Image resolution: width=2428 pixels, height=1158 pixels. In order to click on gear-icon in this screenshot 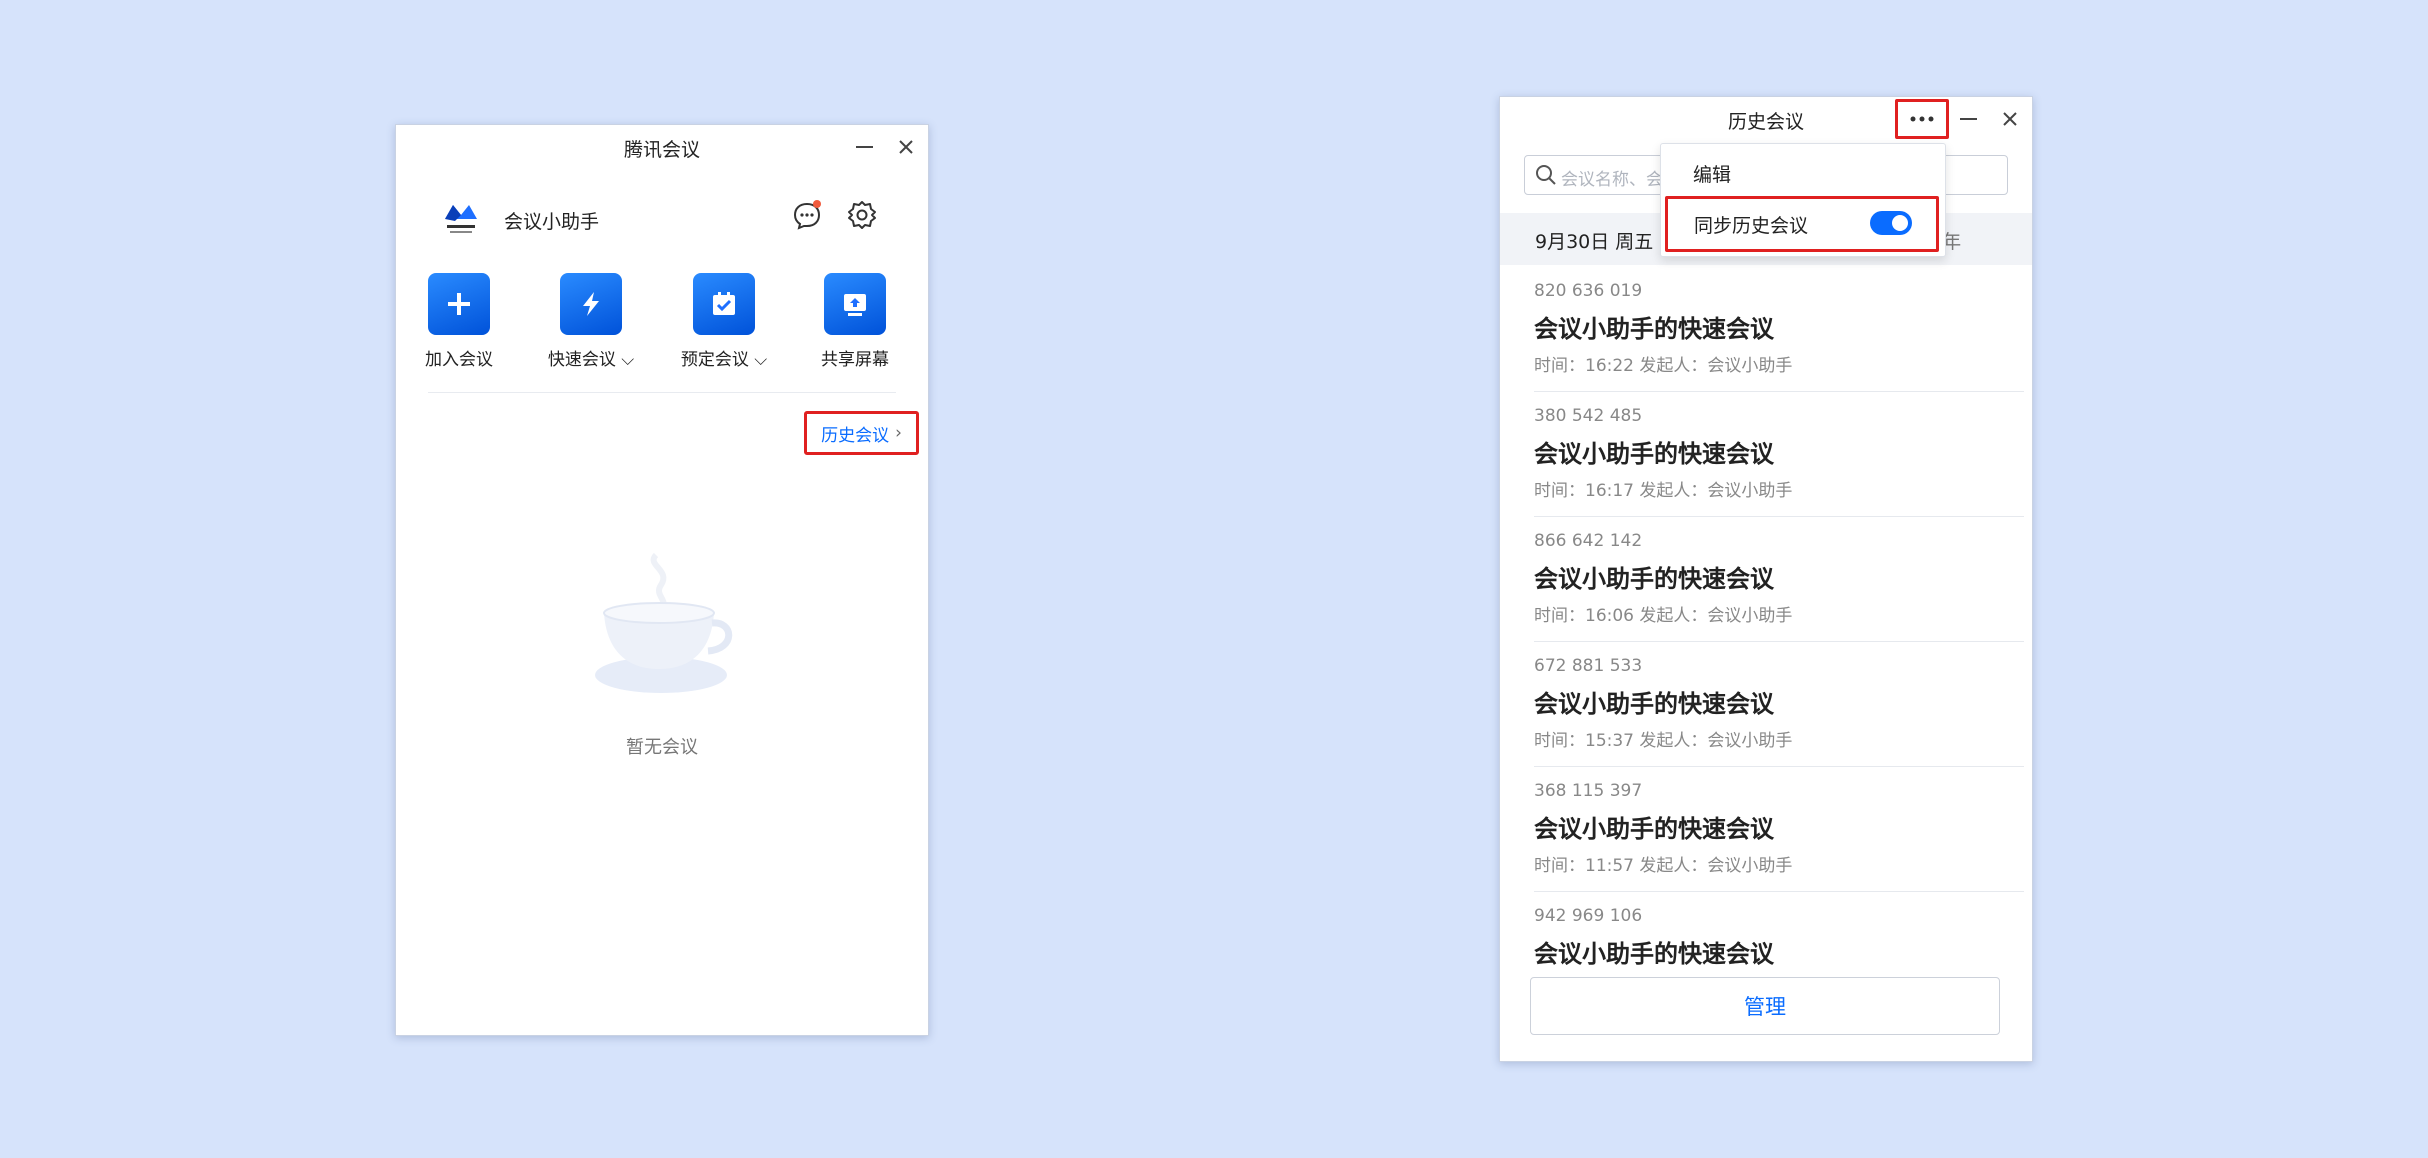, I will do `click(862, 215)`.